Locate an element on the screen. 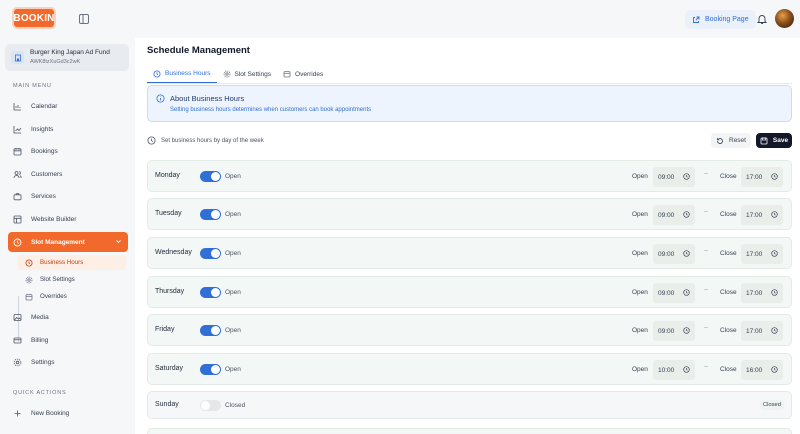 This screenshot has height=434, width=800. tab-business-hours: Business Hours is located at coordinates (182, 74).